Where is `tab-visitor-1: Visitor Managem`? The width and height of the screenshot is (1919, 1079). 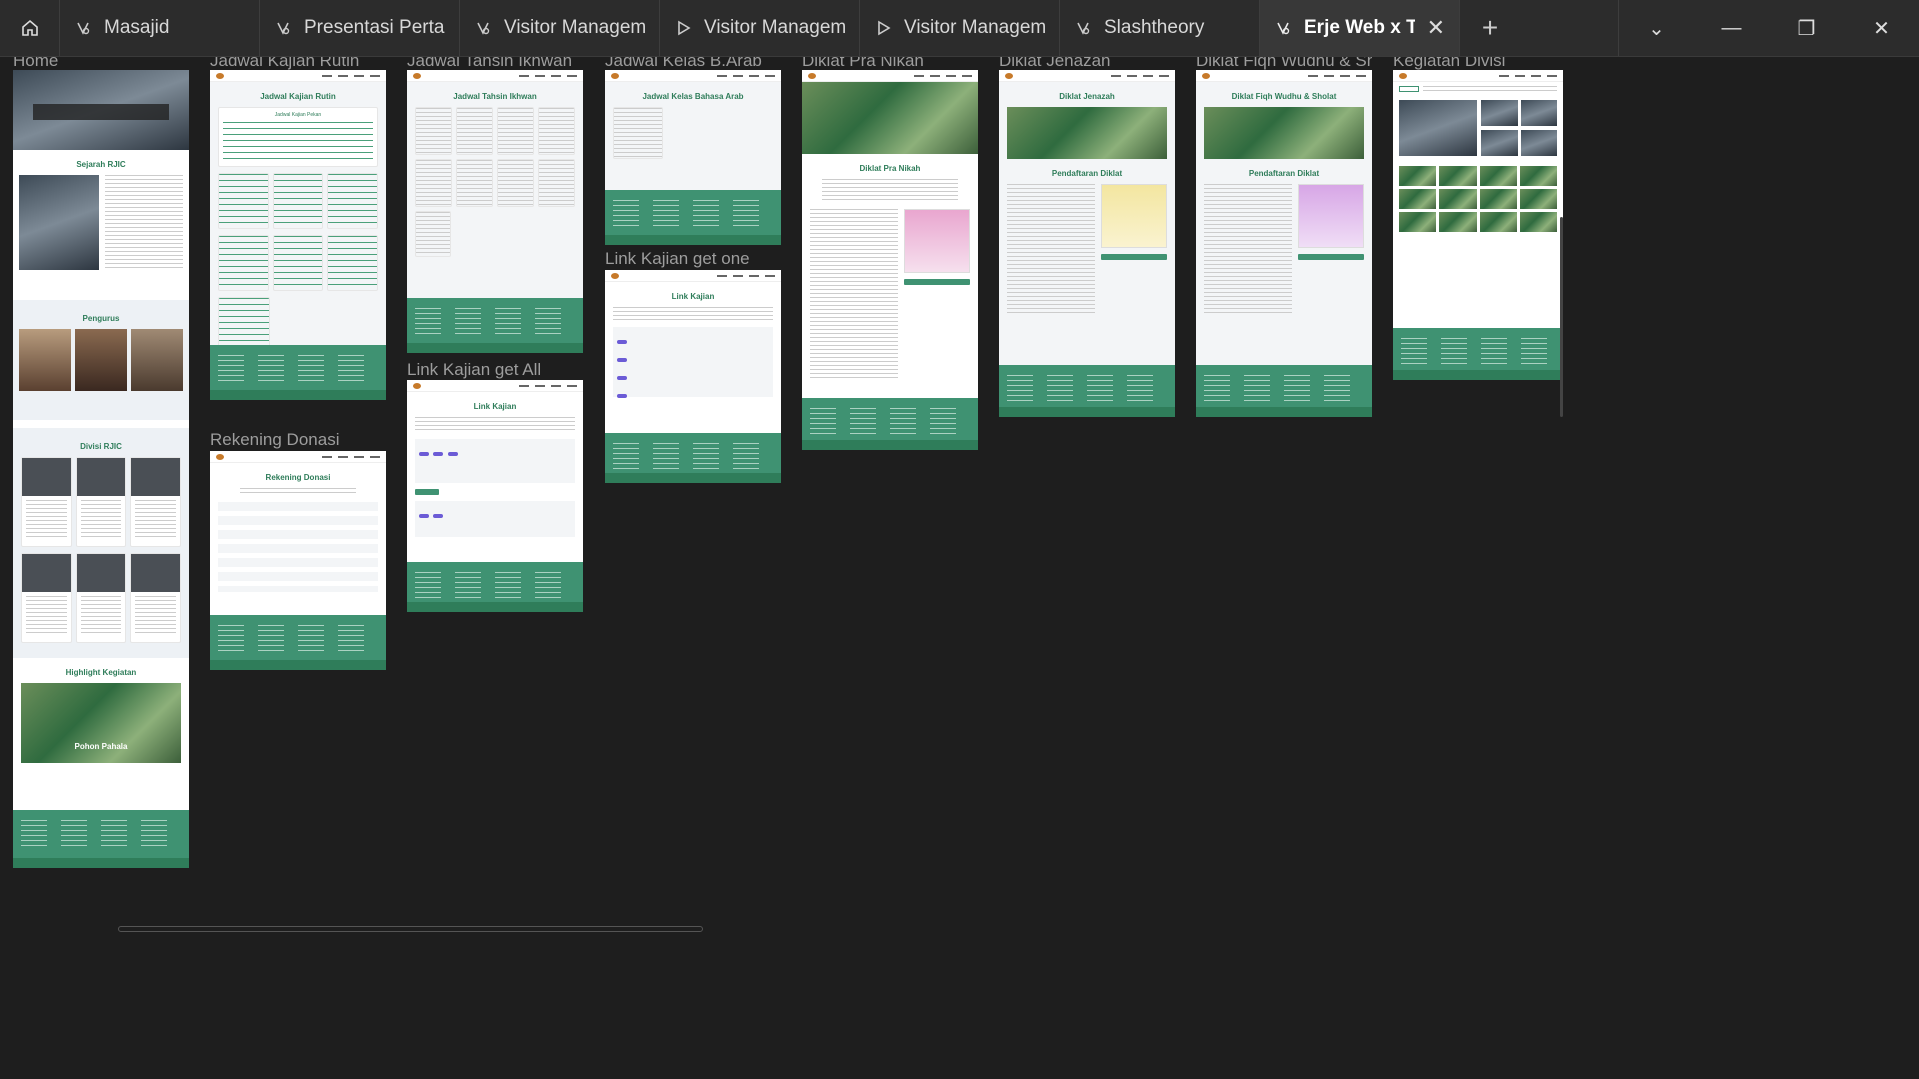 tab-visitor-1: Visitor Managem is located at coordinates (560, 28).